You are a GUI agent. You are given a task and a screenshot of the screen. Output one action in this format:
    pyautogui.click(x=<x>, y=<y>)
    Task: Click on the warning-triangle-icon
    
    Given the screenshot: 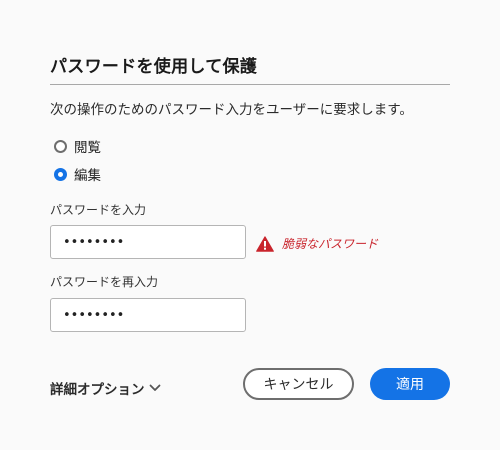 What is the action you would take?
    pyautogui.click(x=265, y=243)
    